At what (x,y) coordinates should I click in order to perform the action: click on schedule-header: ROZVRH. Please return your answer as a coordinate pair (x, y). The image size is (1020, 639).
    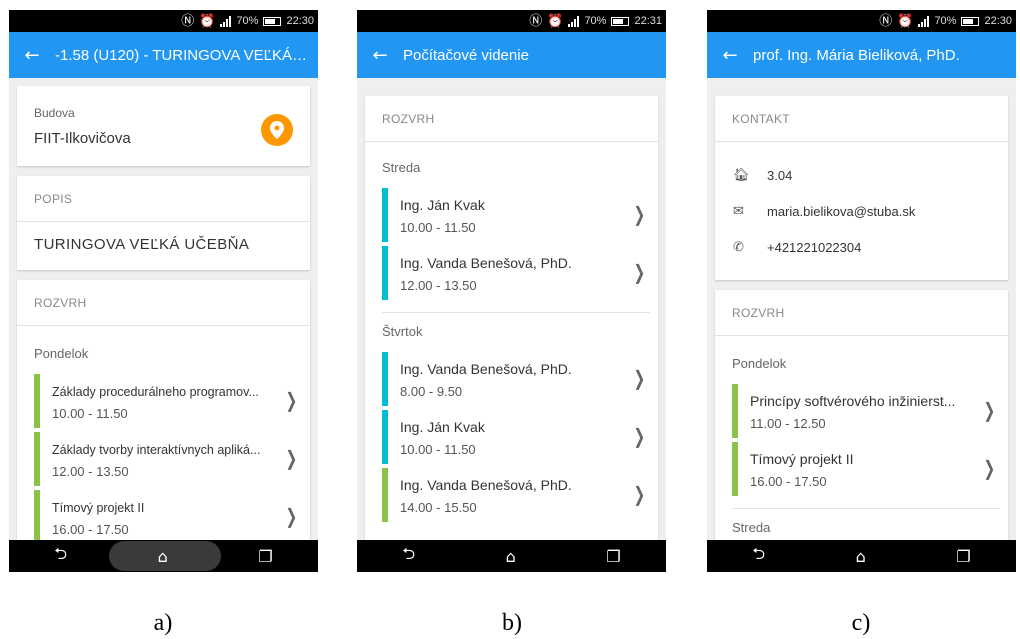
    Looking at the image, I should click on (861, 313).